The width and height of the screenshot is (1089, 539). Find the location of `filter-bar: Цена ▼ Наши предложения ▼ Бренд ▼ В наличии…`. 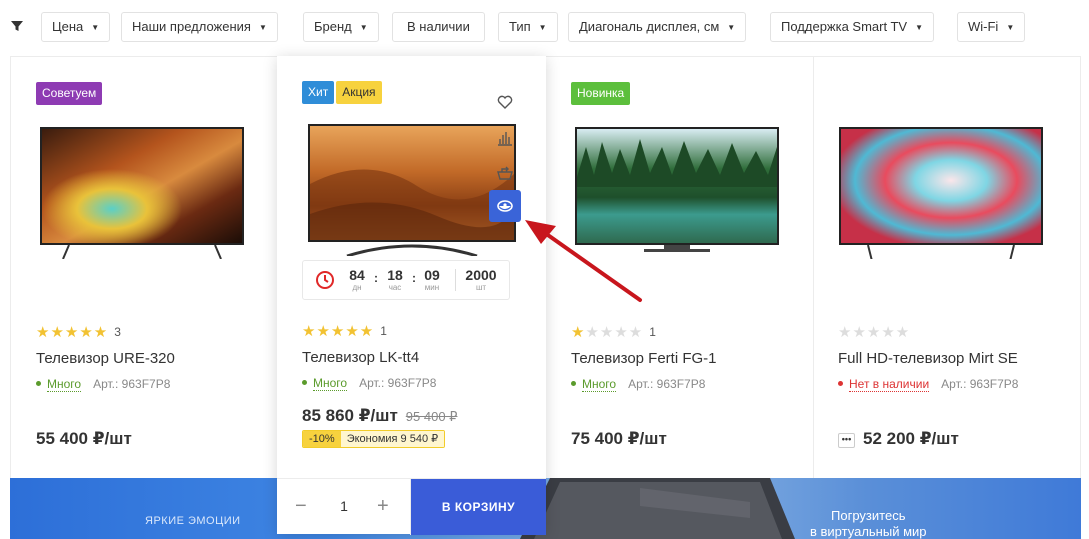

filter-bar: Цена ▼ Наши предложения ▼ Бренд ▼ В наличии… is located at coordinates (544, 27).